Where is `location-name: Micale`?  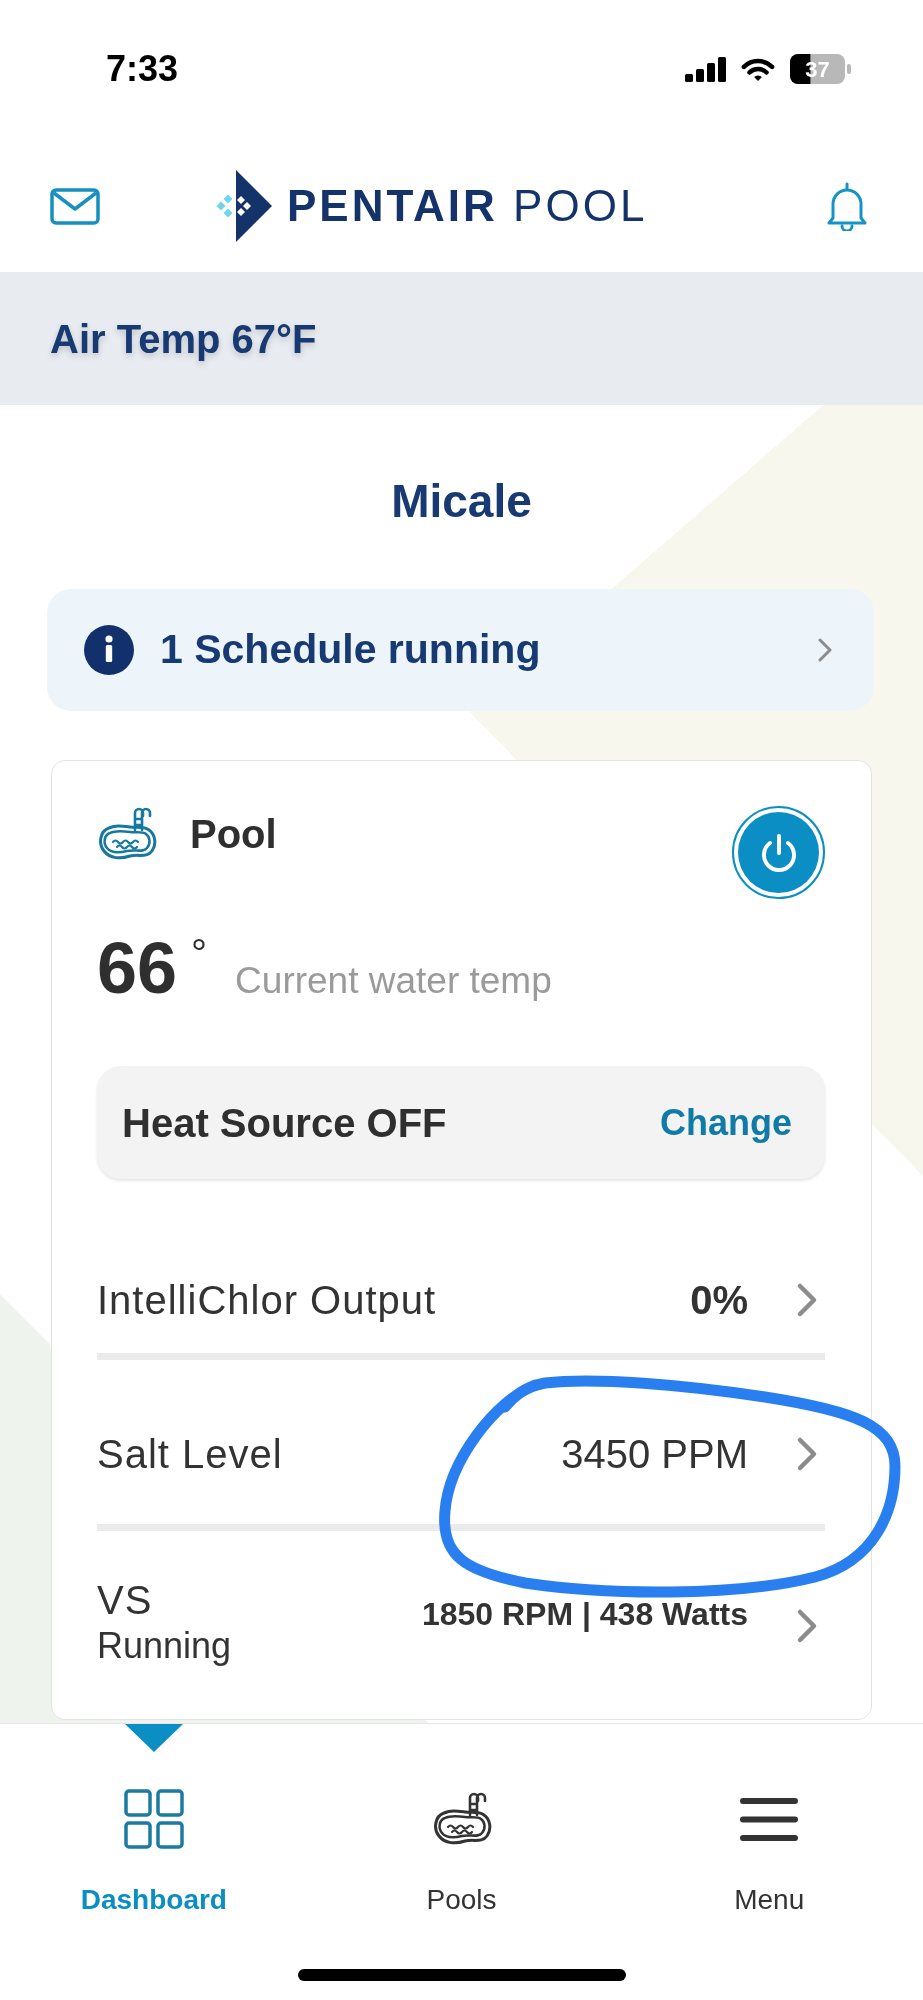 location-name: Micale is located at coordinates (461, 501).